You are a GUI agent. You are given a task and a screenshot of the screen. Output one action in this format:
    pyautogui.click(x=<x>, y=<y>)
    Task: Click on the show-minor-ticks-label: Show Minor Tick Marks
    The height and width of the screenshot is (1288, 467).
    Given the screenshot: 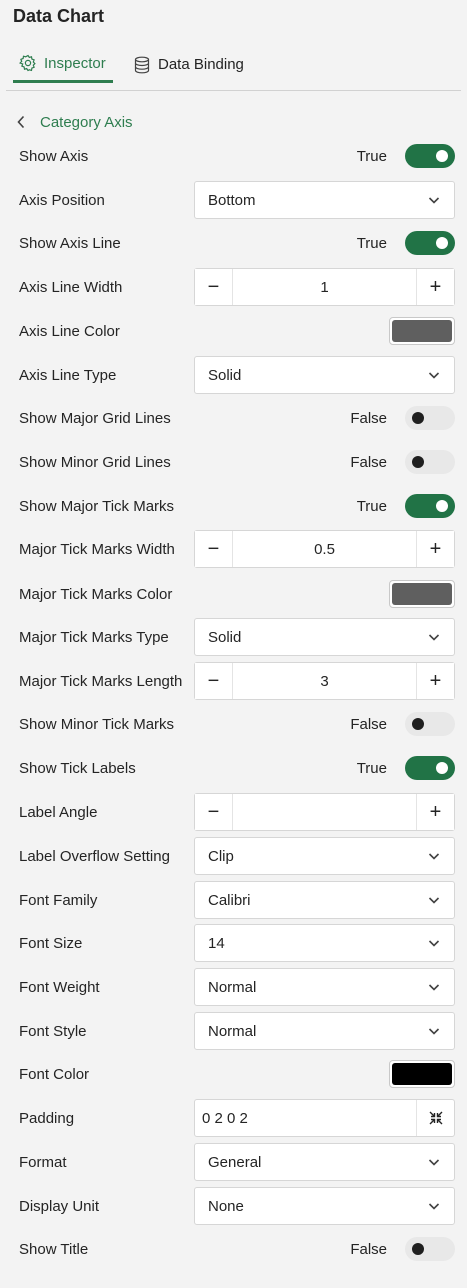 What is the action you would take?
    pyautogui.click(x=97, y=724)
    